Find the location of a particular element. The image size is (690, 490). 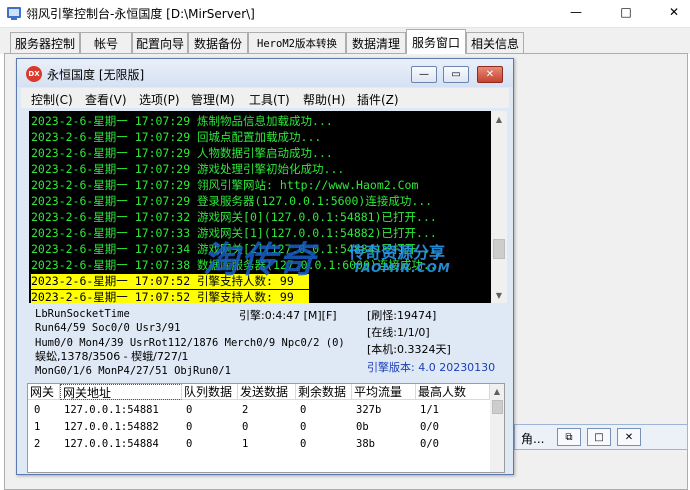

cell-avg-traffic: 0b is located at coordinates (362, 427).